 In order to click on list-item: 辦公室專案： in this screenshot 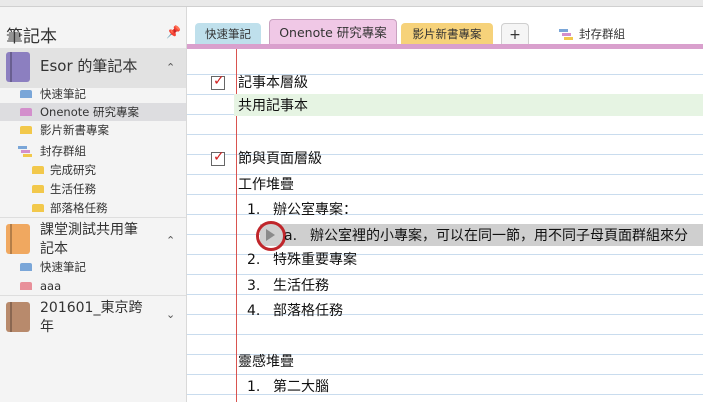, I will do `click(315, 210)`.